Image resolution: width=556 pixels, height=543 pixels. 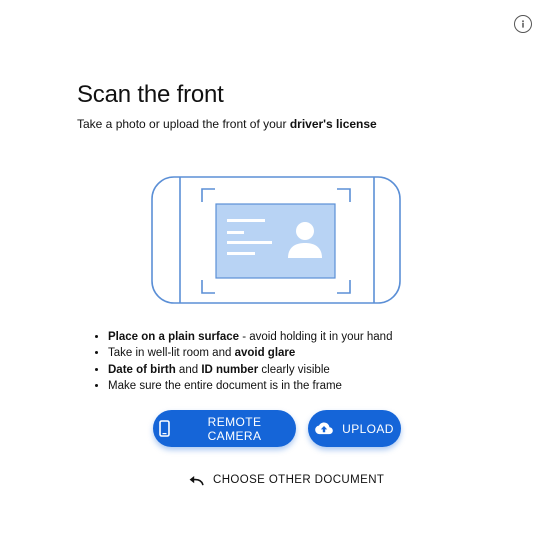 I want to click on tip-bold: Date of birth, so click(x=142, y=369).